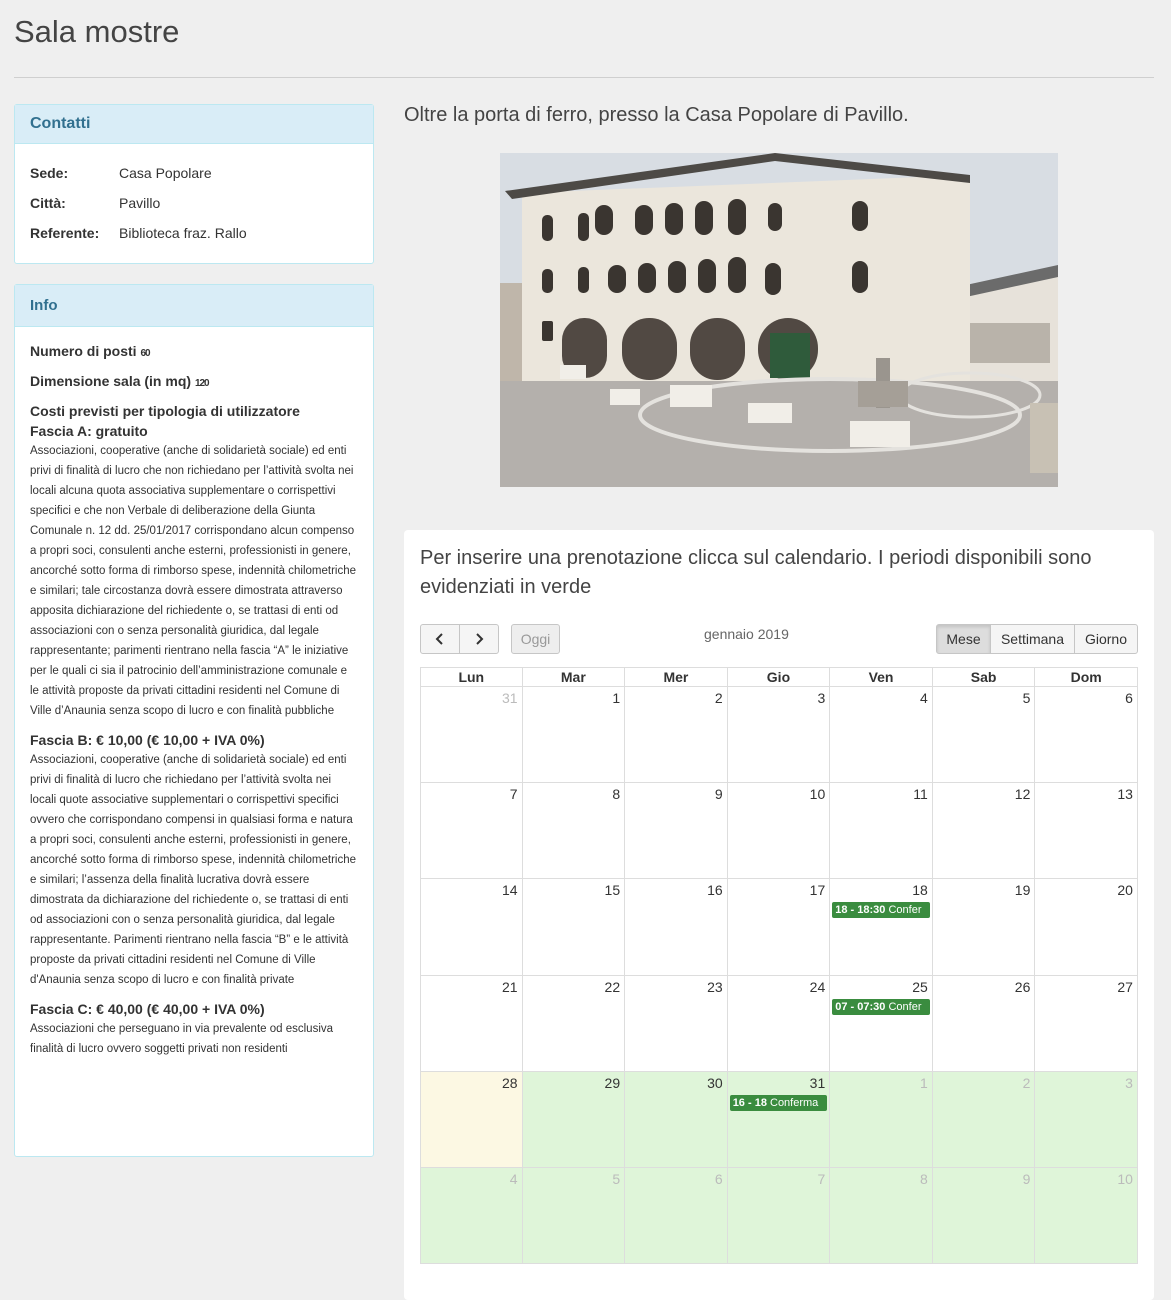 Image resolution: width=1171 pixels, height=1300 pixels. What do you see at coordinates (881, 1006) in the screenshot?
I see `calendar-event: 07 - 07:30 Confer` at bounding box center [881, 1006].